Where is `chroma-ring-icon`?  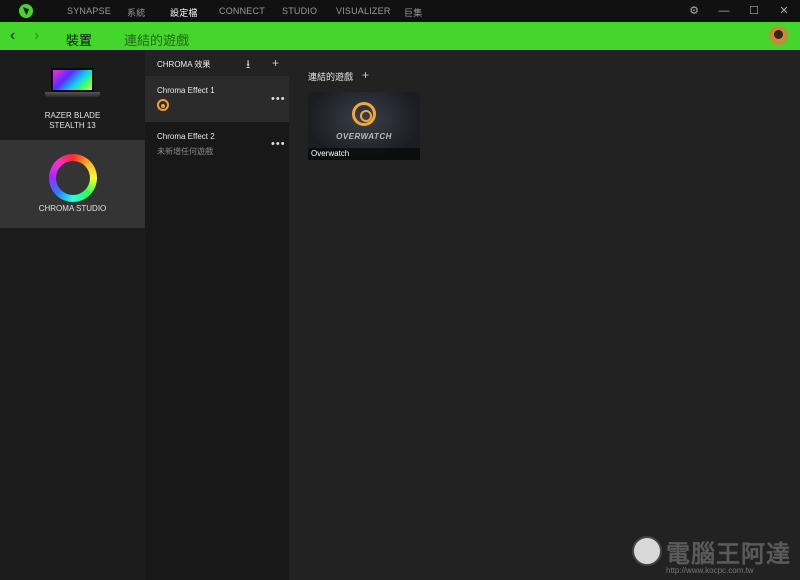 chroma-ring-icon is located at coordinates (73, 178).